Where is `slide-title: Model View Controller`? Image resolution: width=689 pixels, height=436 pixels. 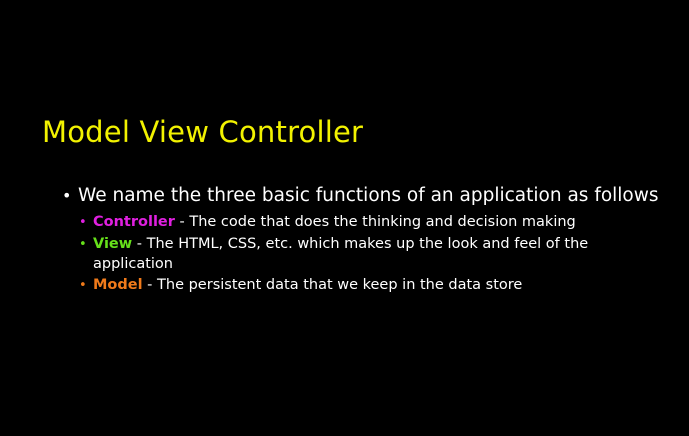 slide-title: Model View Controller is located at coordinates (203, 132).